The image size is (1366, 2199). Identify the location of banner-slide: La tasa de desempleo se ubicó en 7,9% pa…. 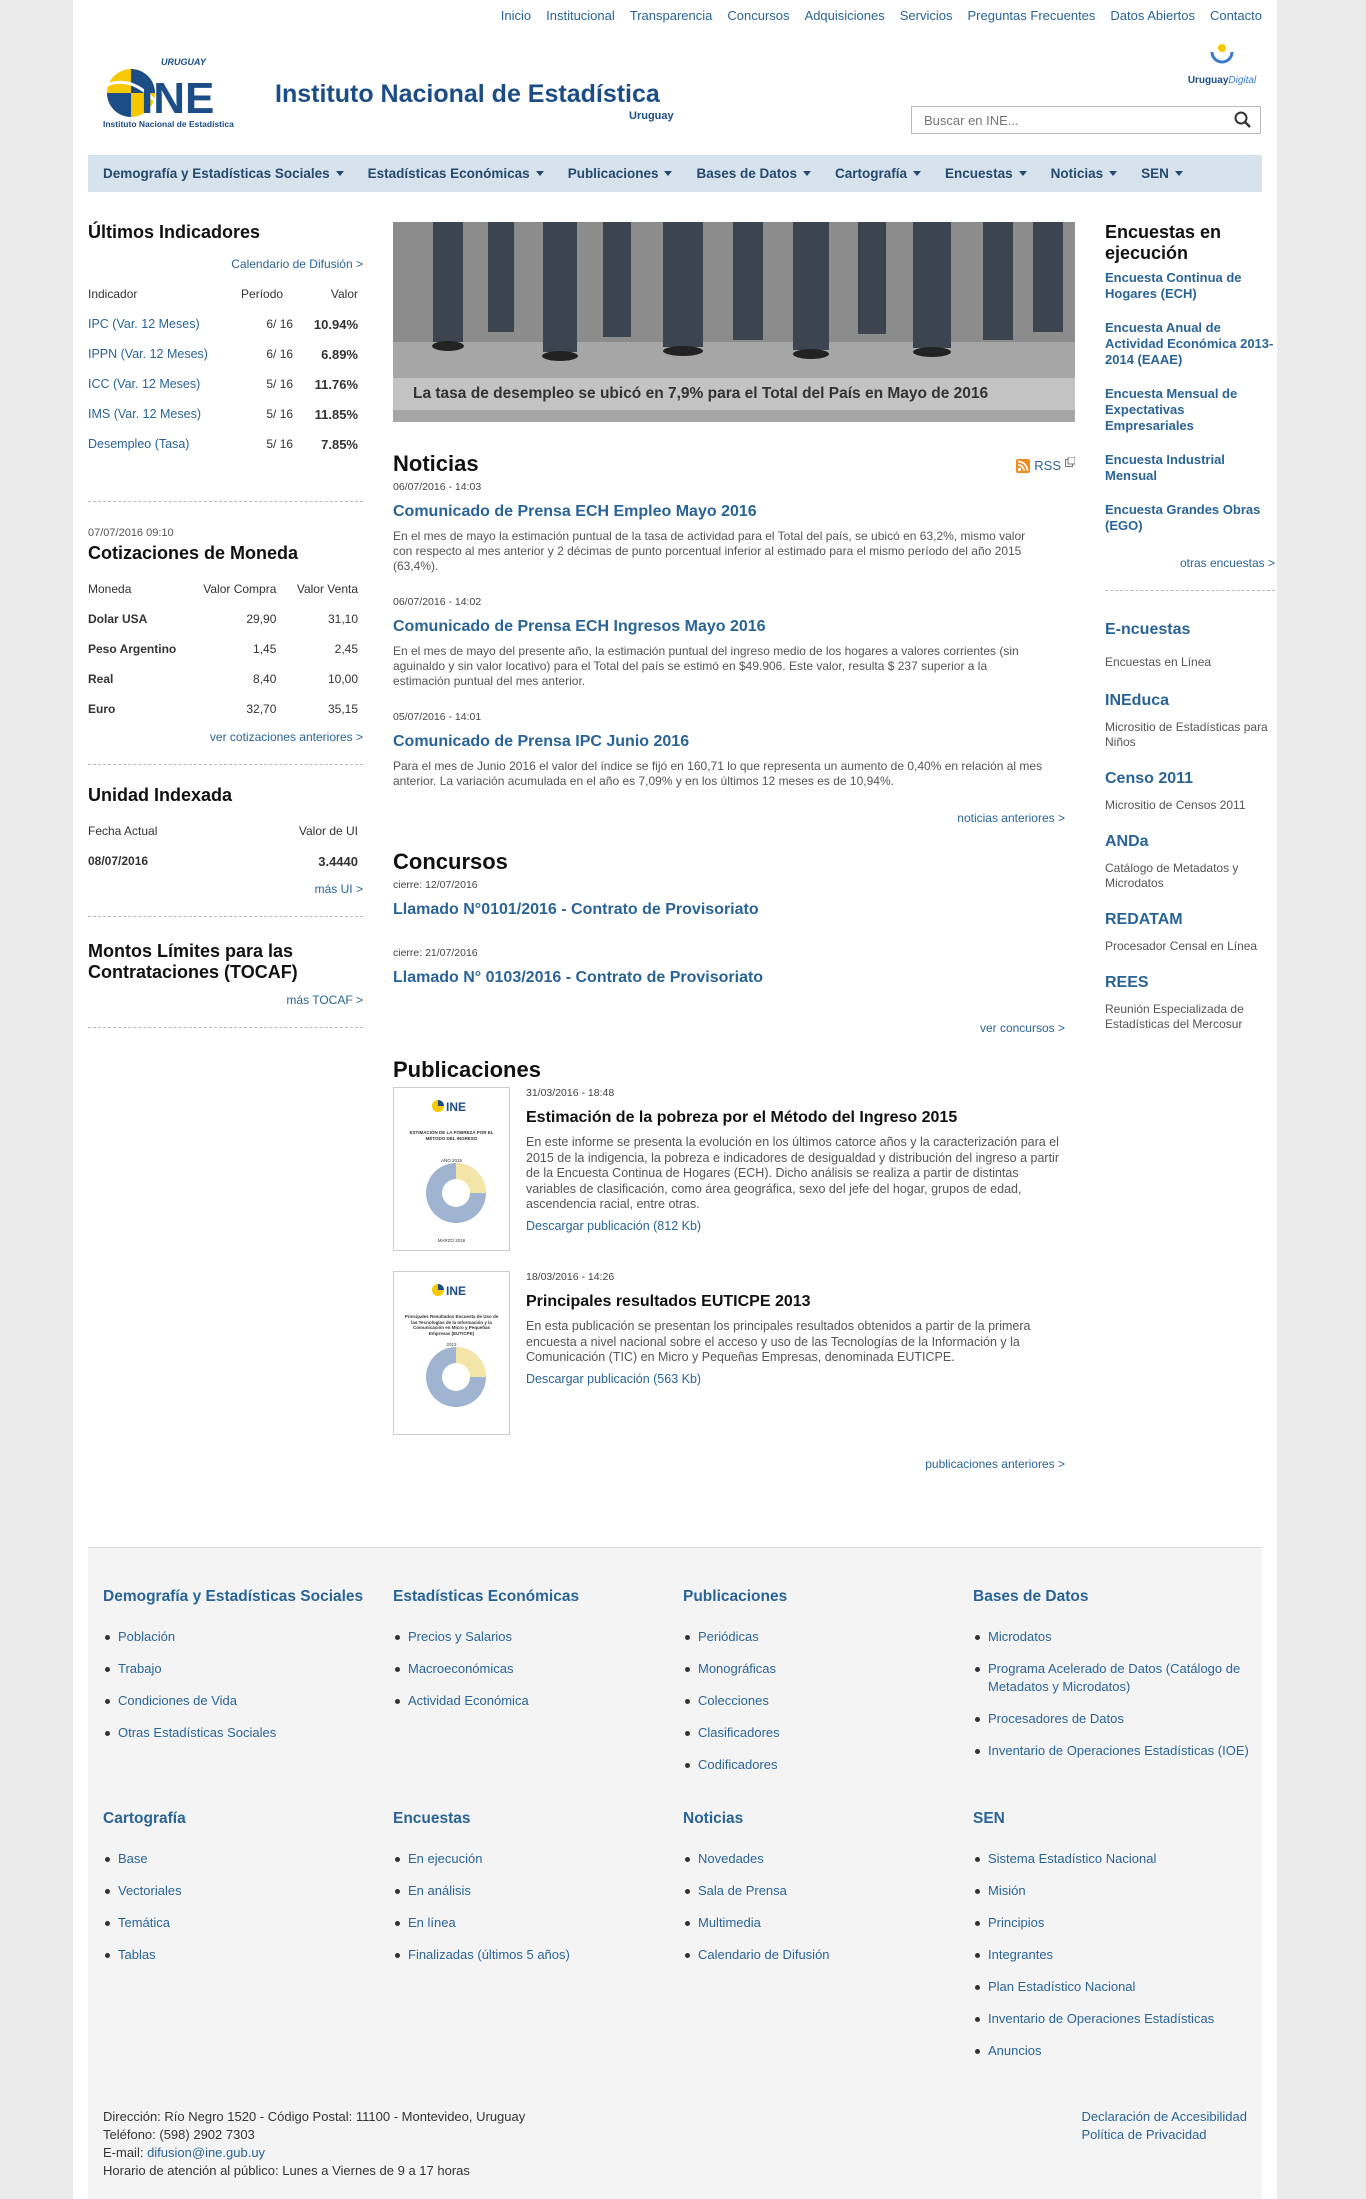
(734, 322).